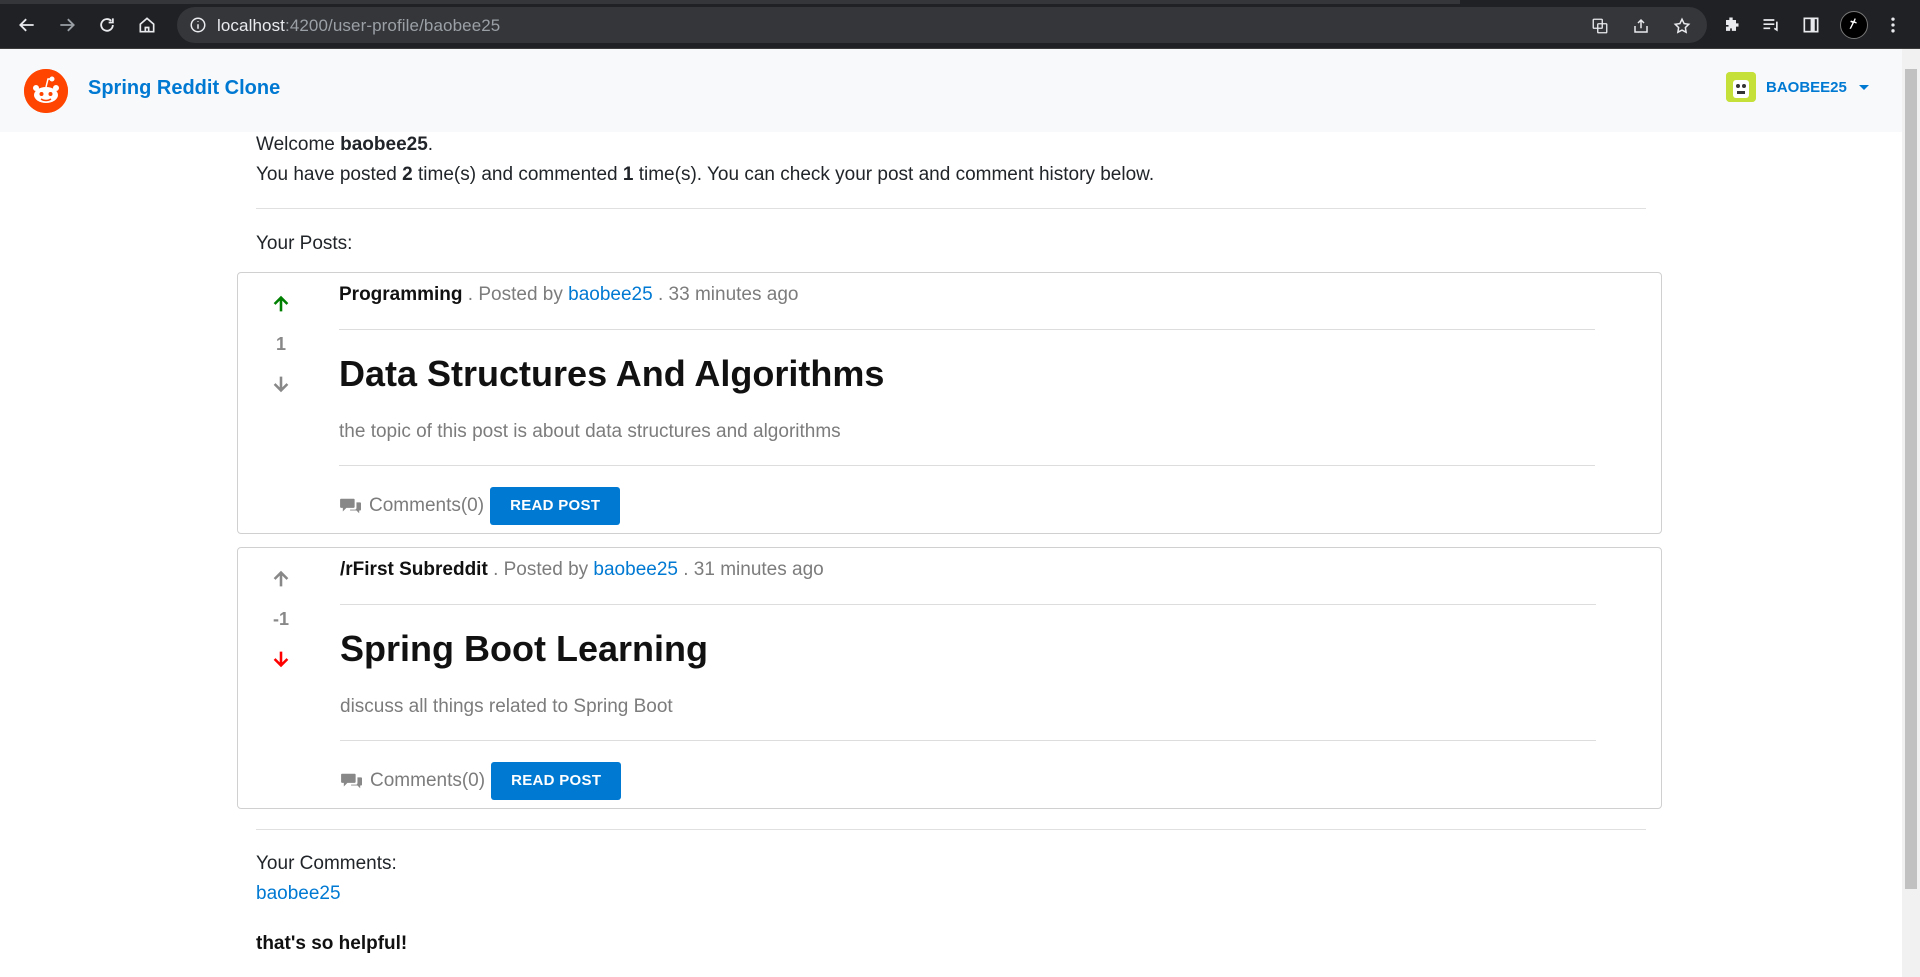 The width and height of the screenshot is (1920, 977). I want to click on post-count: 2, so click(407, 174).